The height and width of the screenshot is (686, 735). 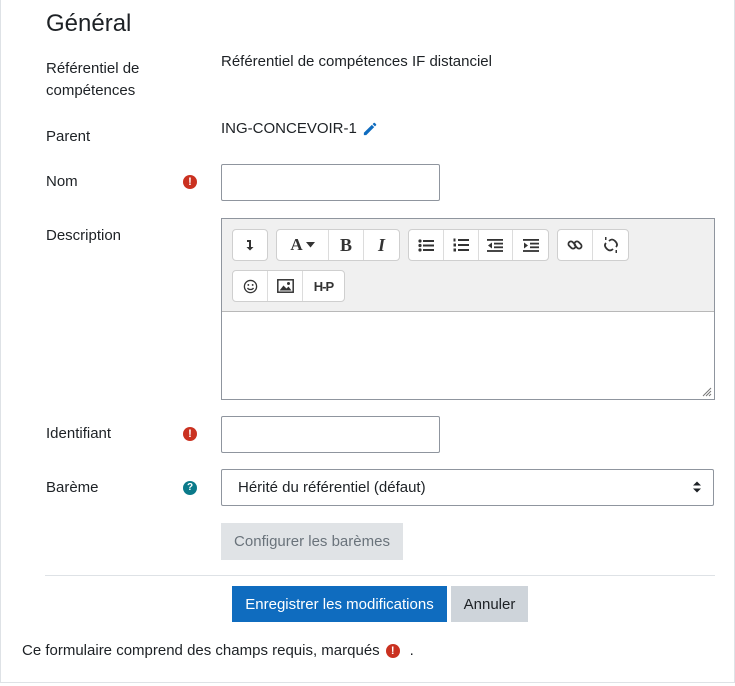 I want to click on unlink-icon, so click(x=610, y=245).